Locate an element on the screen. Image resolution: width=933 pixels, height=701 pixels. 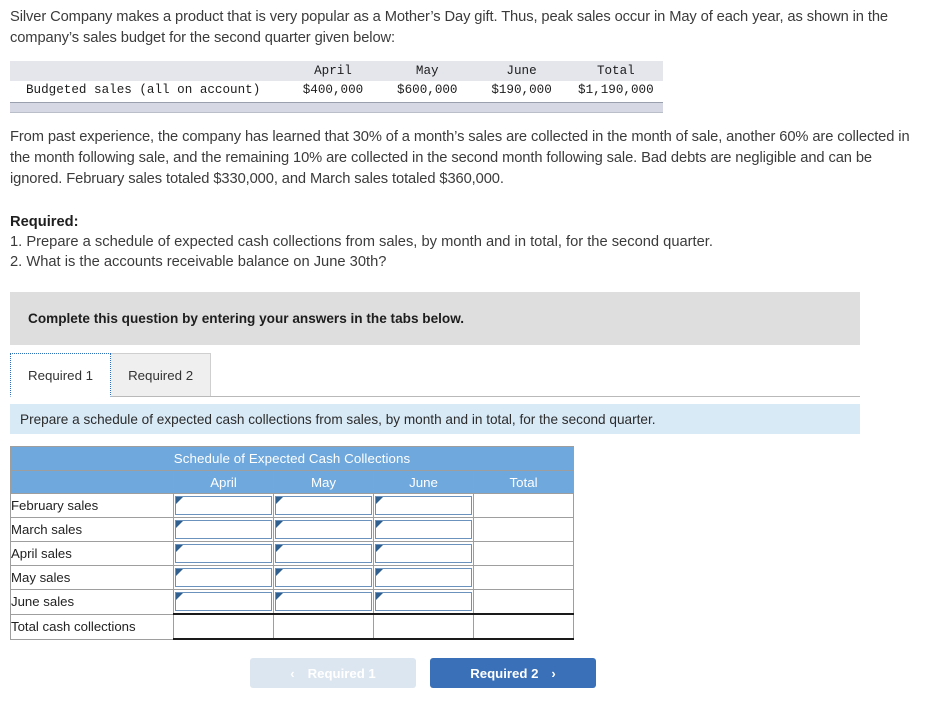
schedule-table-title: Schedule of Expected Cash Collections is located at coordinates (292, 458).